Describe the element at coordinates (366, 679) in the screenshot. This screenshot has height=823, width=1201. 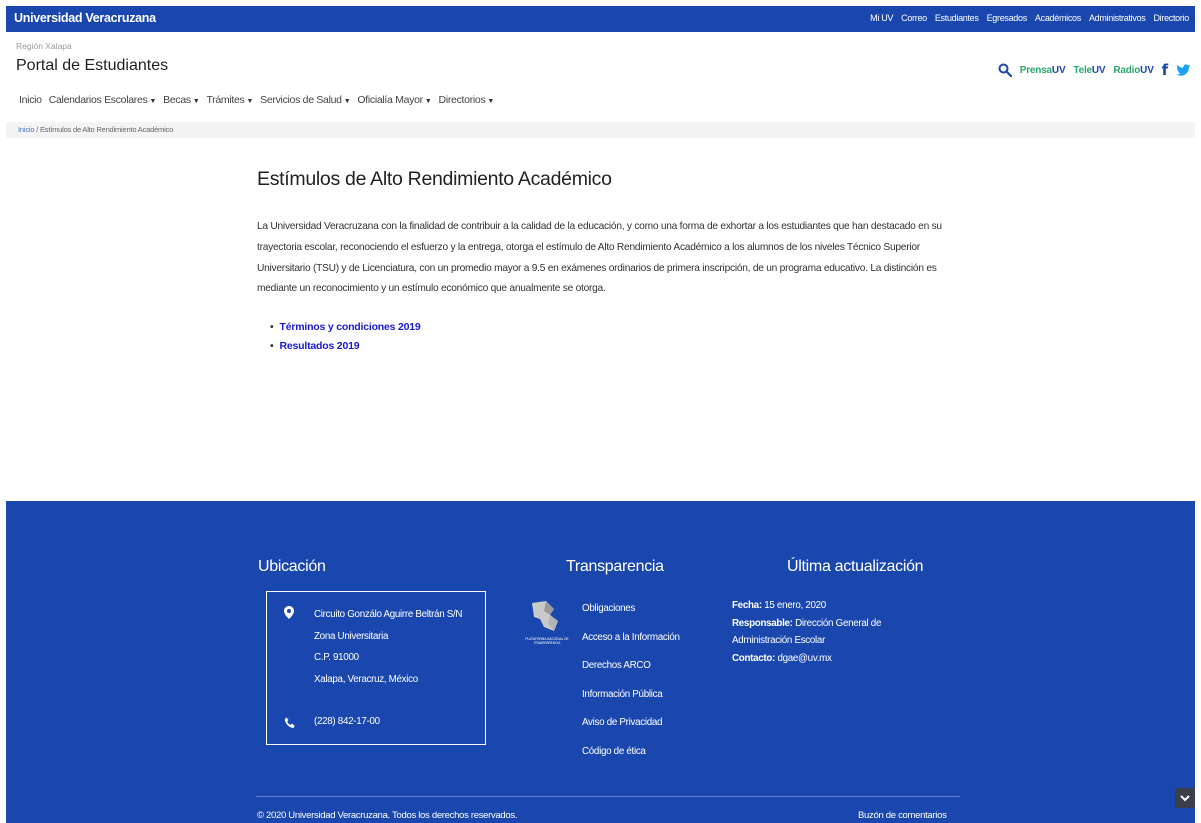
I see `address-line: Xalapa, Veracruz, México` at that location.